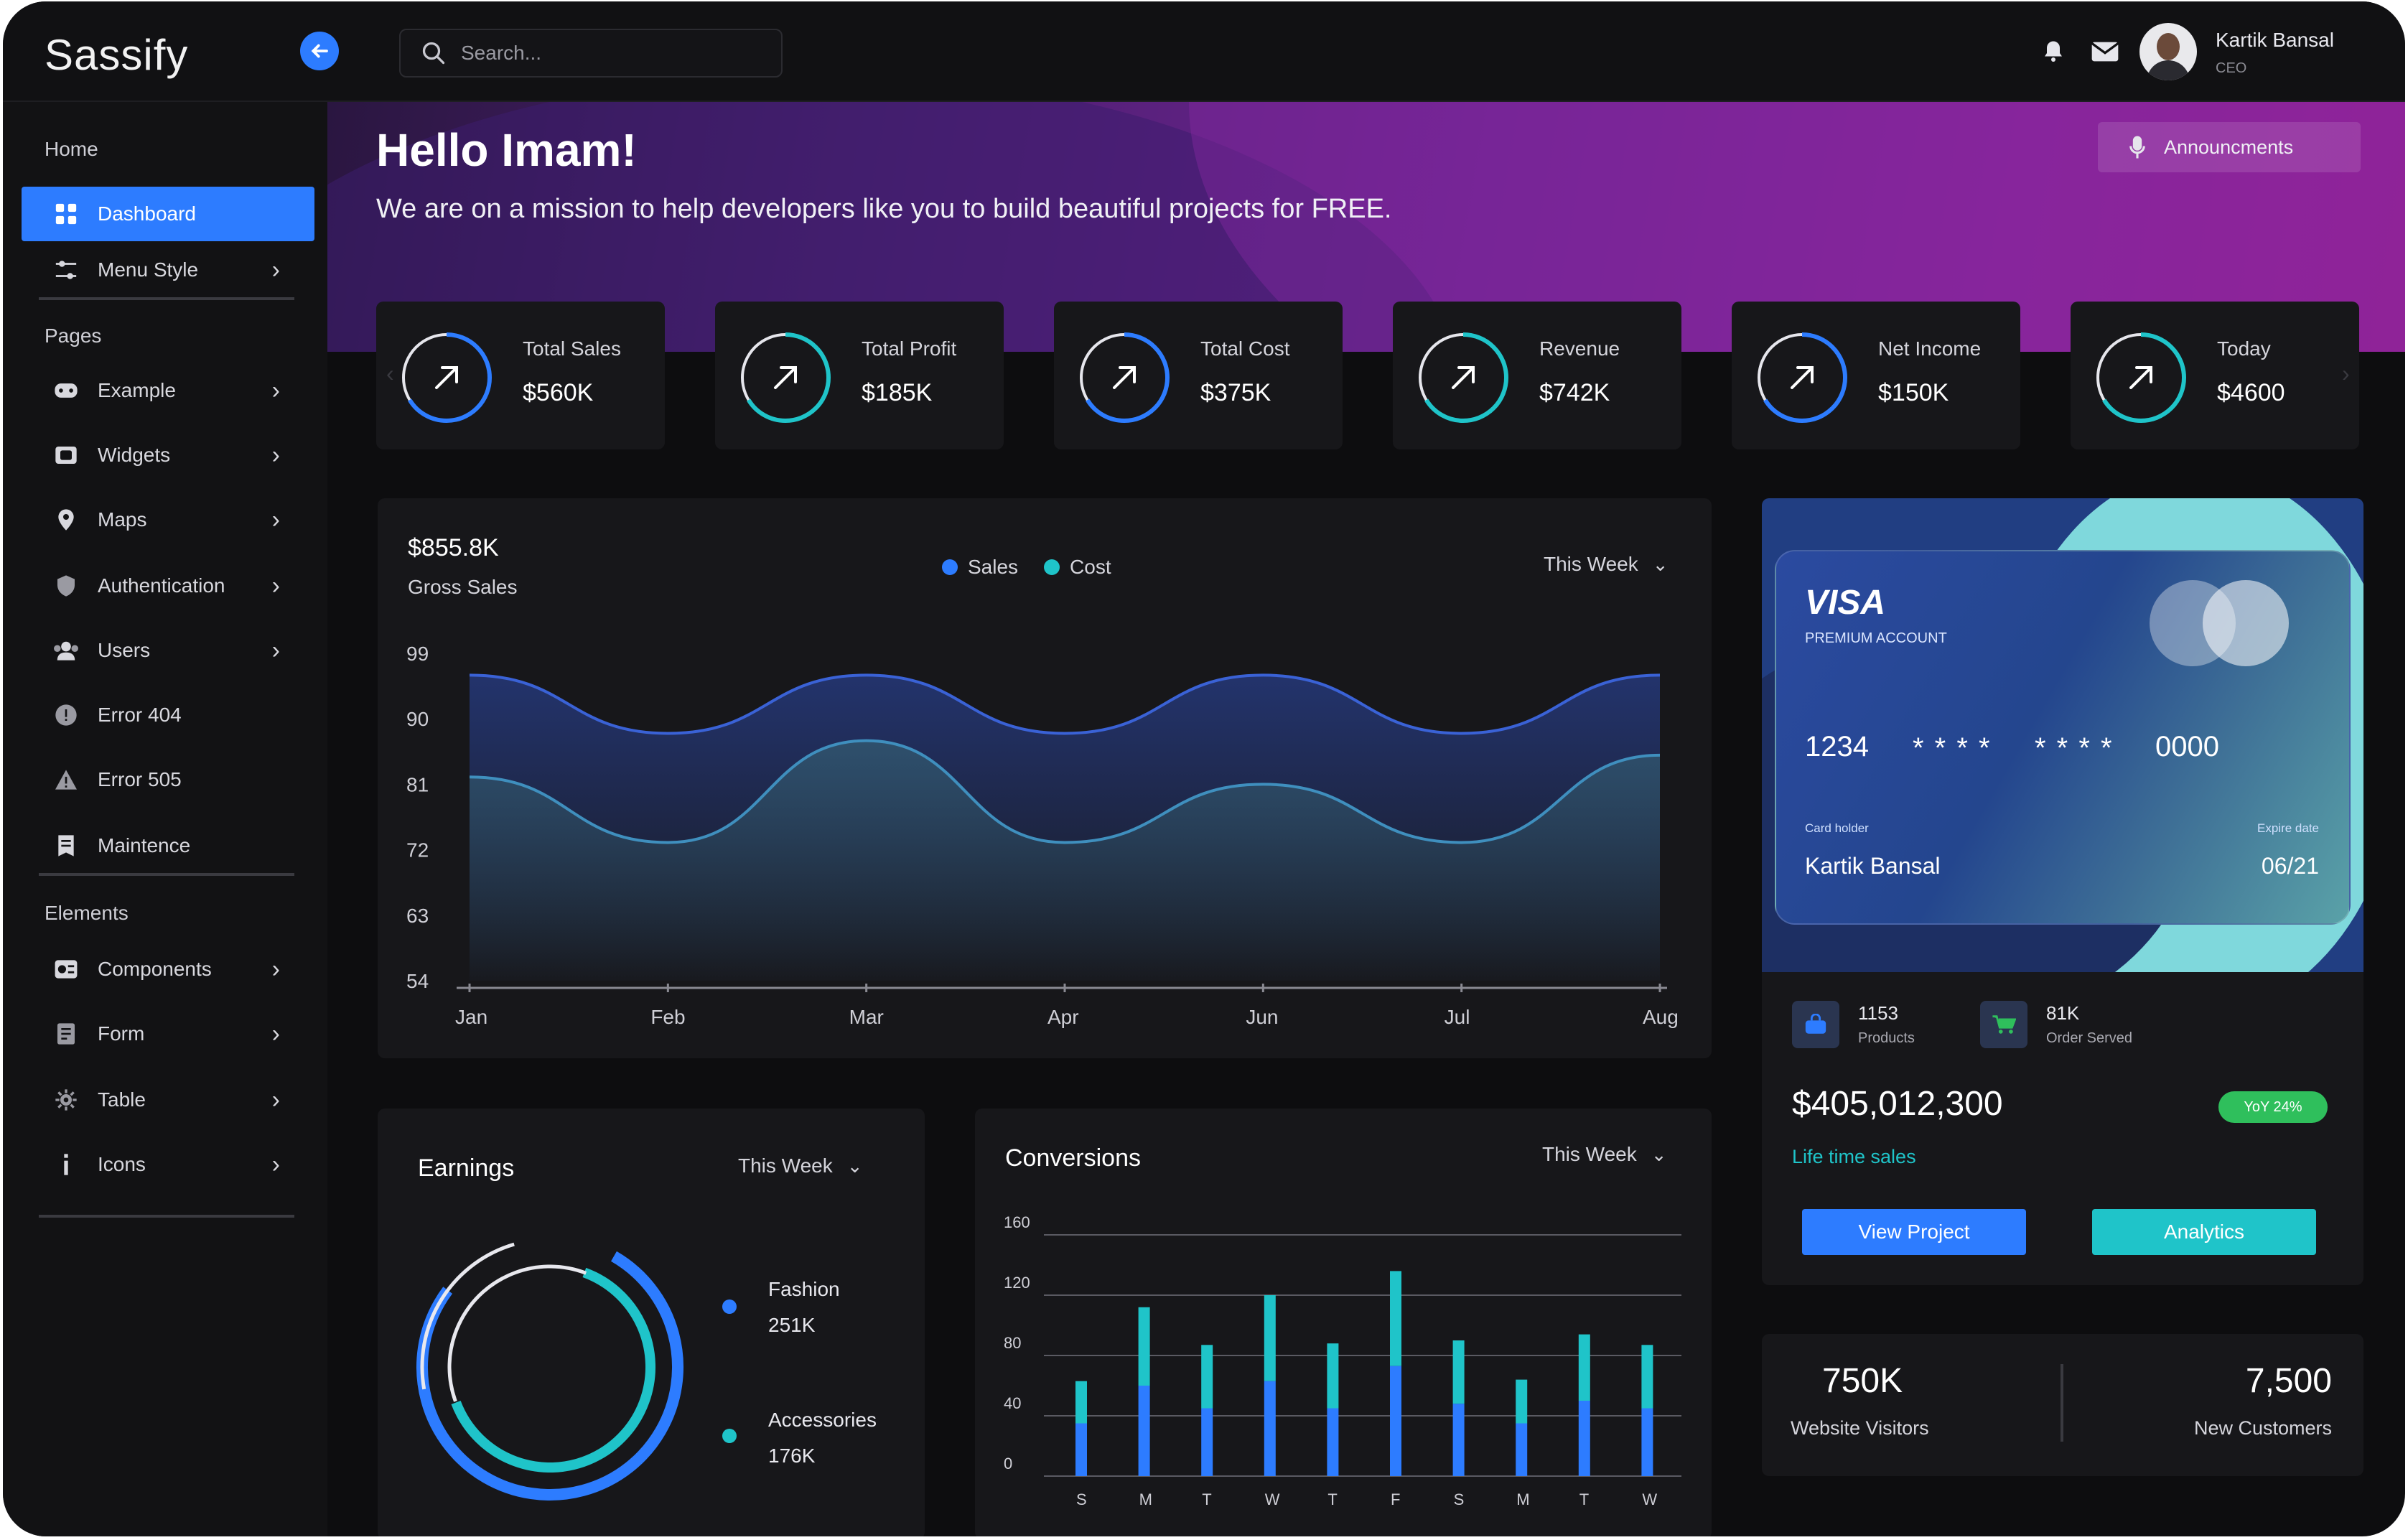 This screenshot has width=2408, height=1540. I want to click on sidebar-item-example: Example ›, so click(168, 390).